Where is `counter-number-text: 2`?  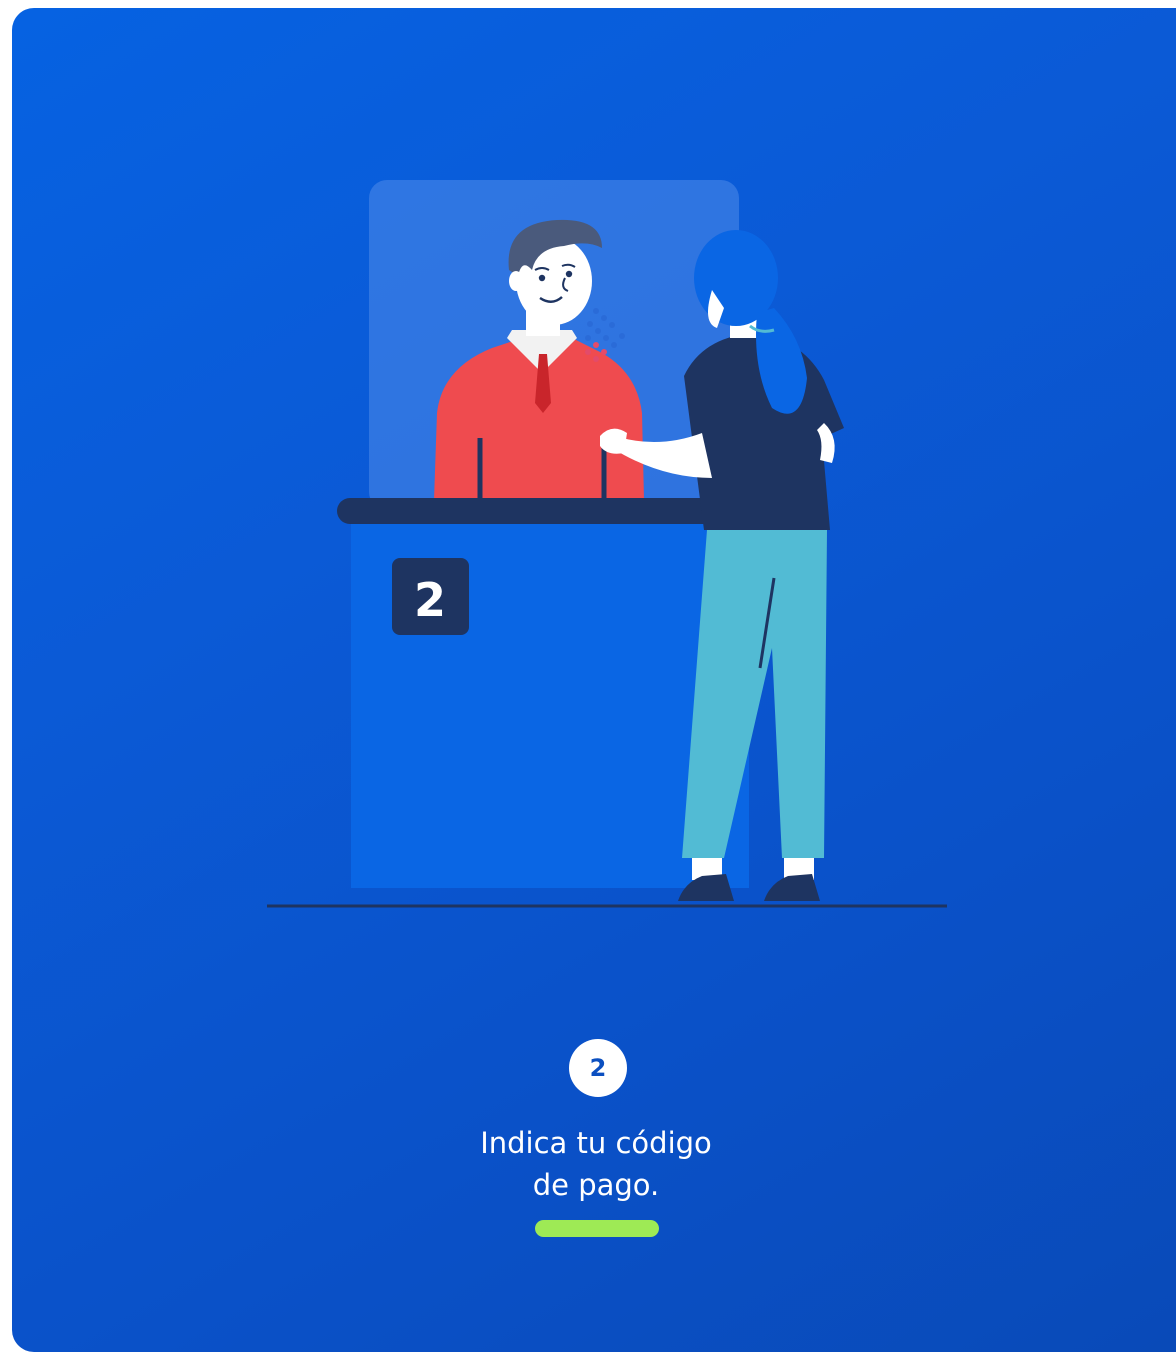
counter-number-text: 2 is located at coordinates (430, 600).